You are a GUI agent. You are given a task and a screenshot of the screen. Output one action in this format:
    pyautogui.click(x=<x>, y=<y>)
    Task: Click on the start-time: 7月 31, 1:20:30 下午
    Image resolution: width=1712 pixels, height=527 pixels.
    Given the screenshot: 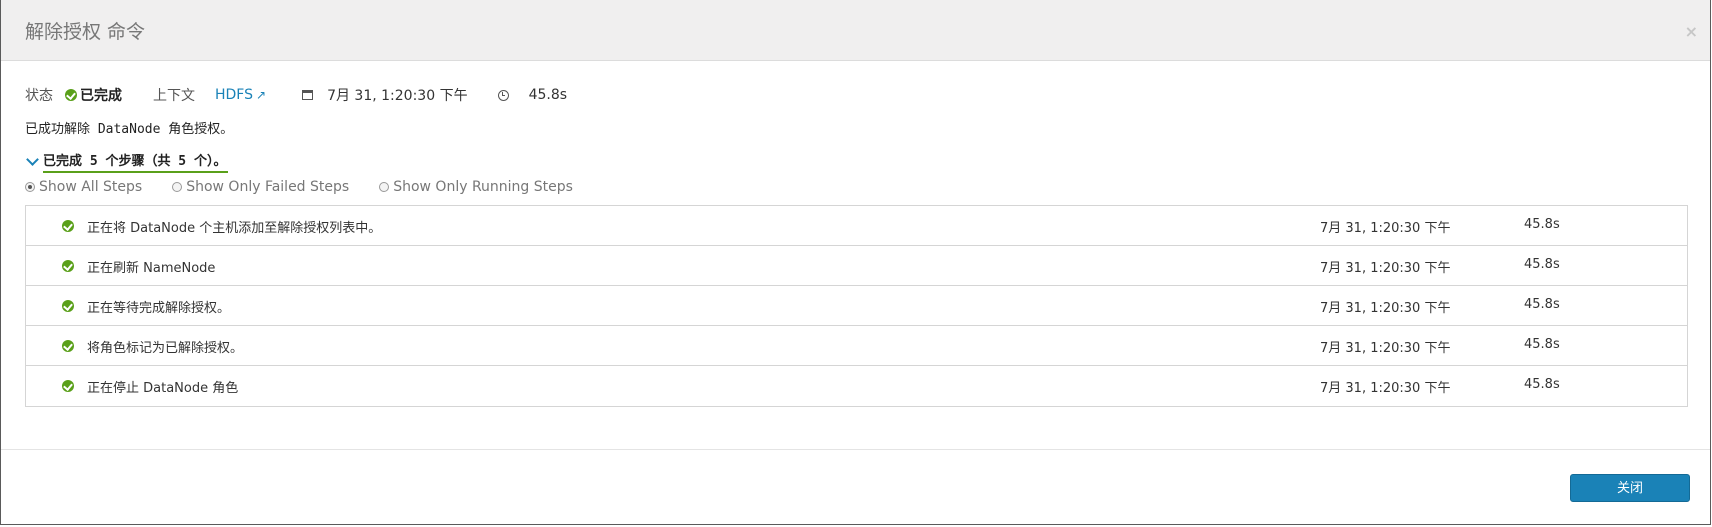 What is the action you would take?
    pyautogui.click(x=397, y=96)
    